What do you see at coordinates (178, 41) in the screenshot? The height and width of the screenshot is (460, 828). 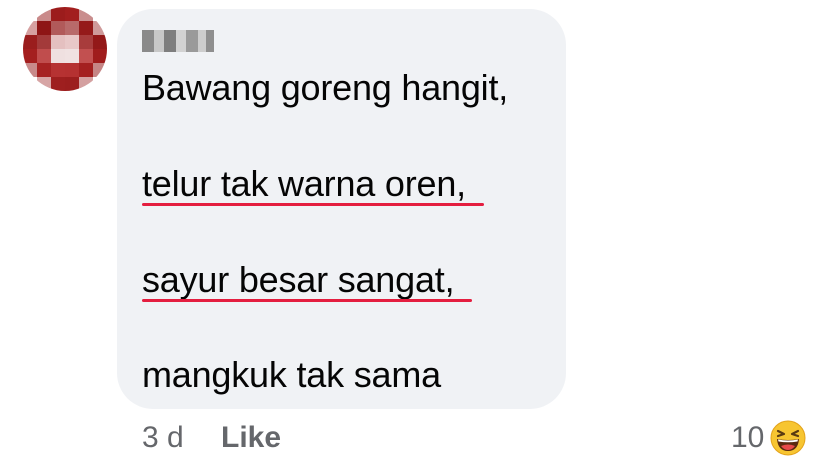 I see `author-name-blurred` at bounding box center [178, 41].